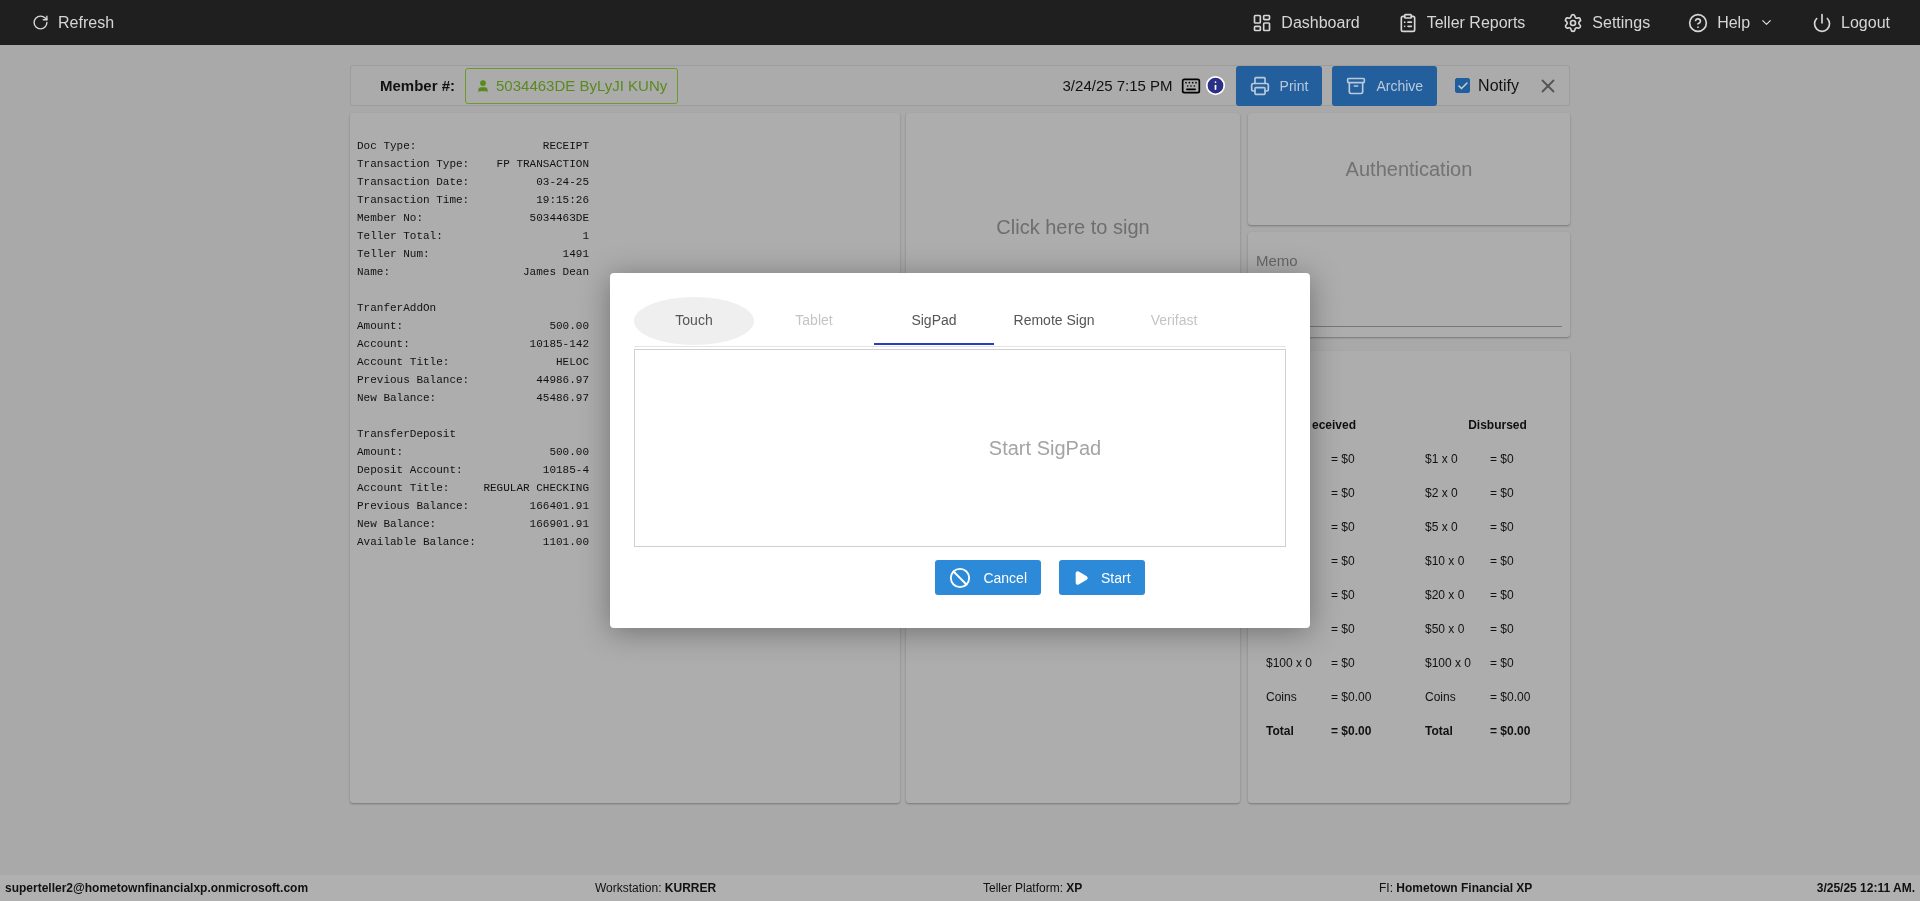  I want to click on dashboard-icon, so click(1262, 22).